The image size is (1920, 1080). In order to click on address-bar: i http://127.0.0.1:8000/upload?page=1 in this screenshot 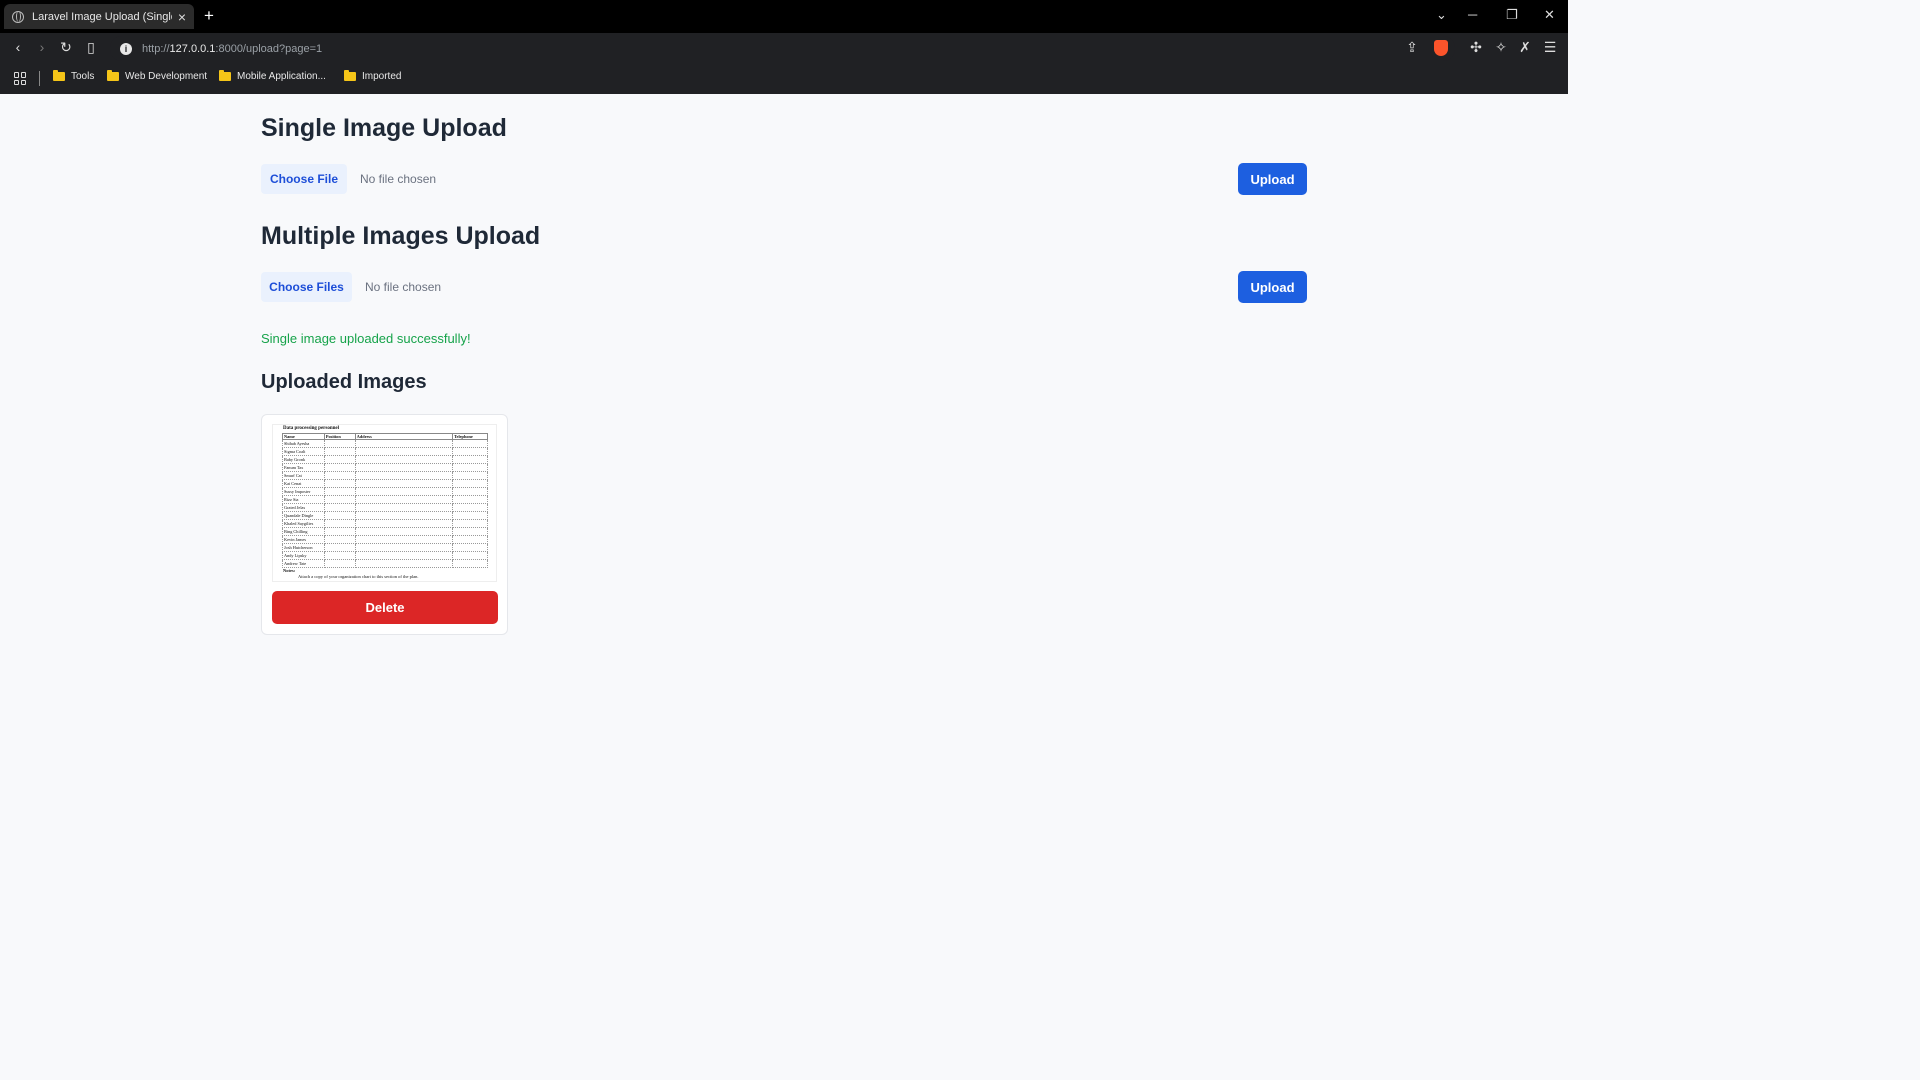, I will do `click(782, 48)`.